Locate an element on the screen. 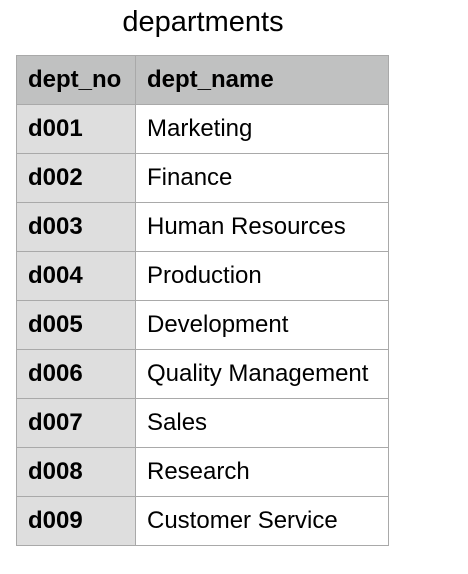 The width and height of the screenshot is (468, 574). table-title: departments is located at coordinates (203, 22).